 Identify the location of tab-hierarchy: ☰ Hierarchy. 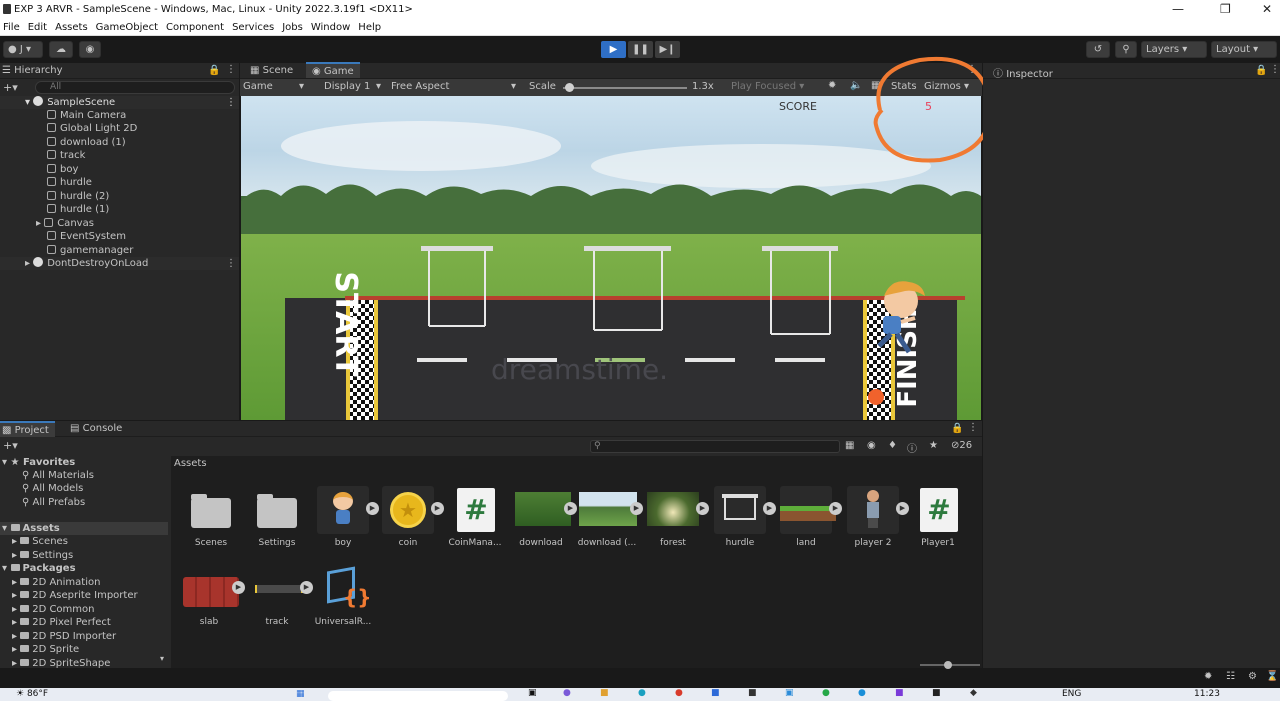
(34, 71).